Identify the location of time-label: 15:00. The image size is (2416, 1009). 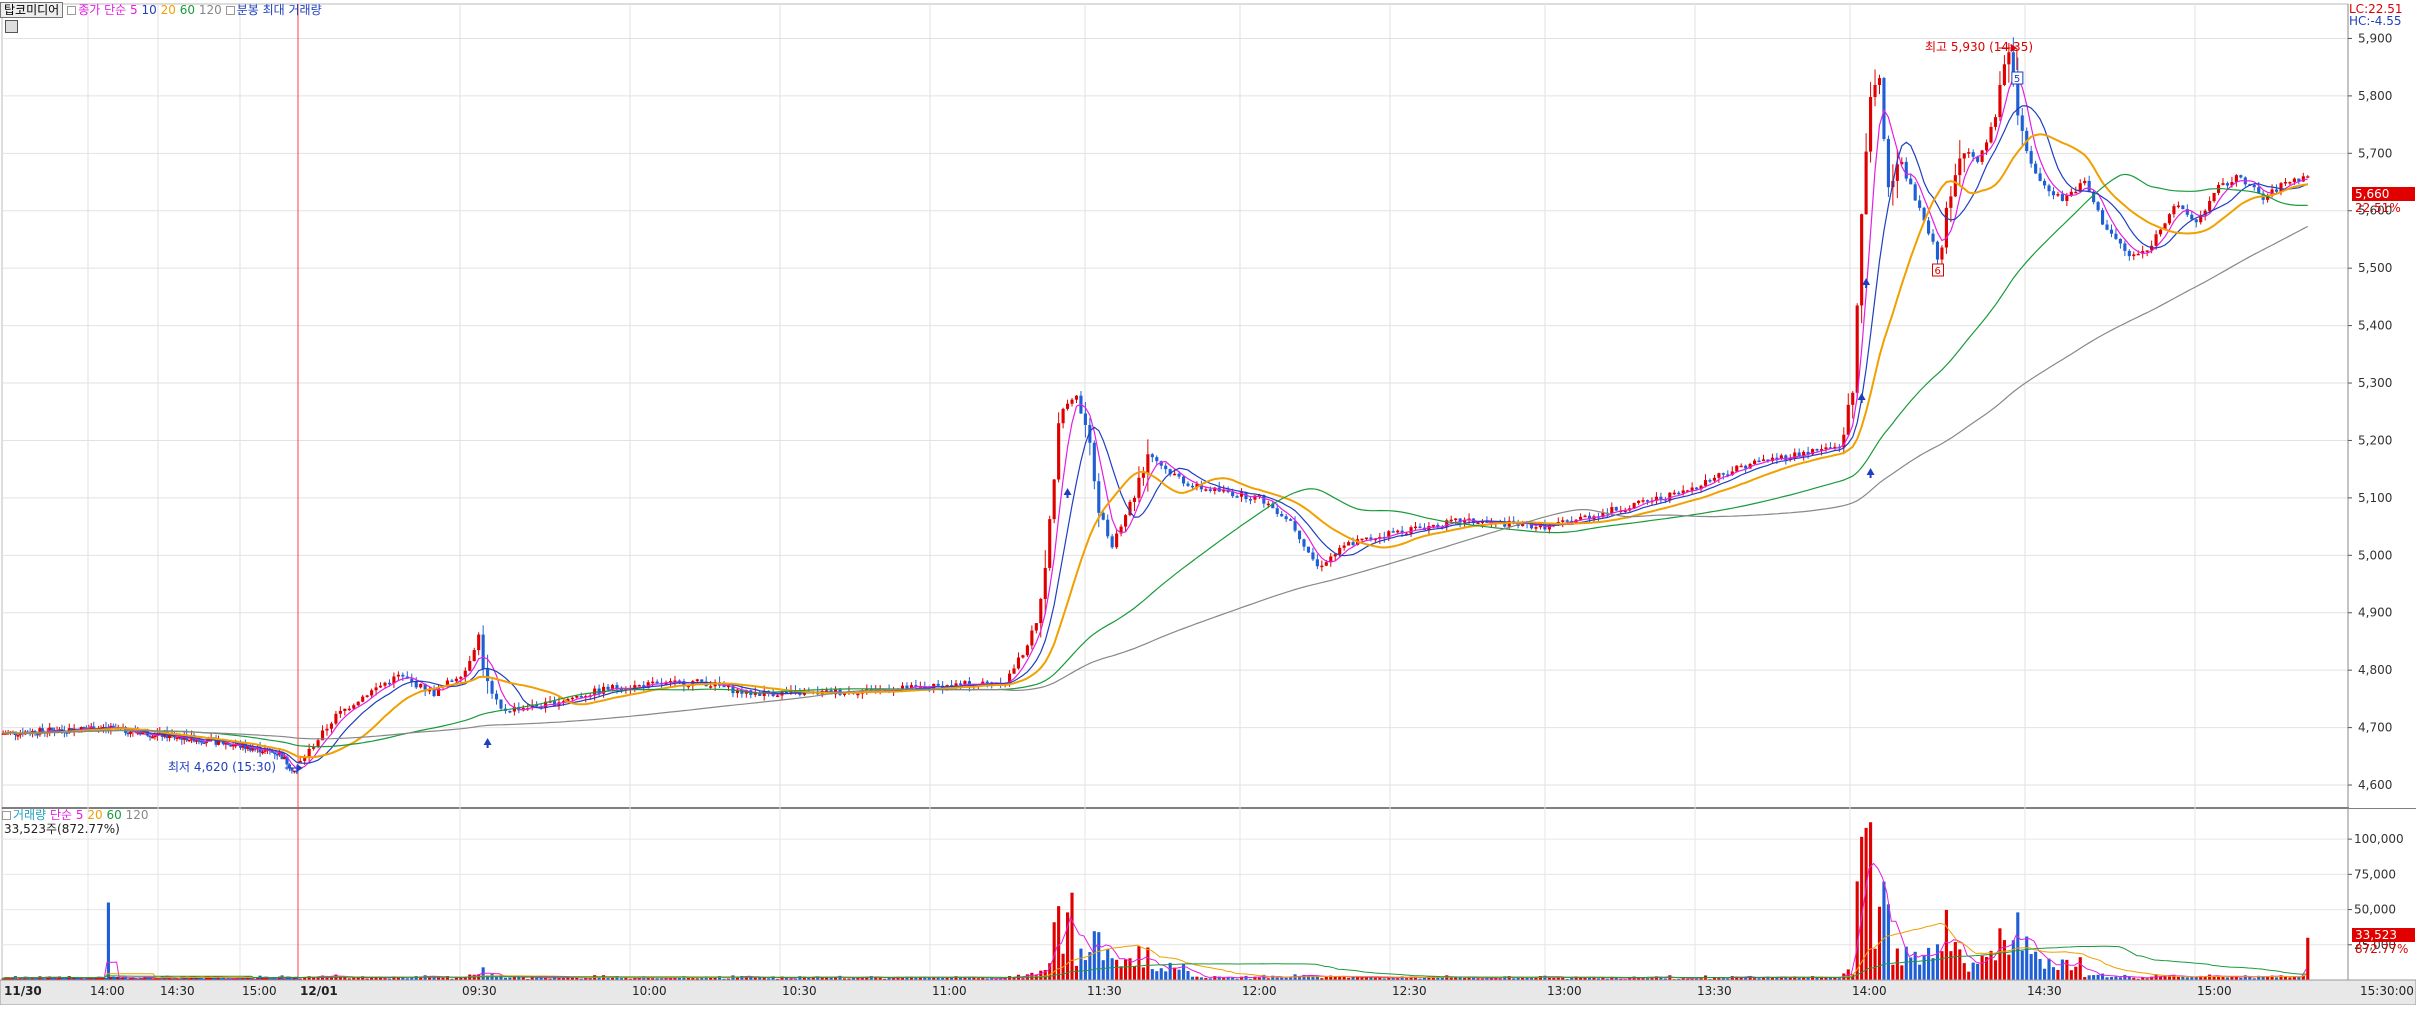
(2214, 991).